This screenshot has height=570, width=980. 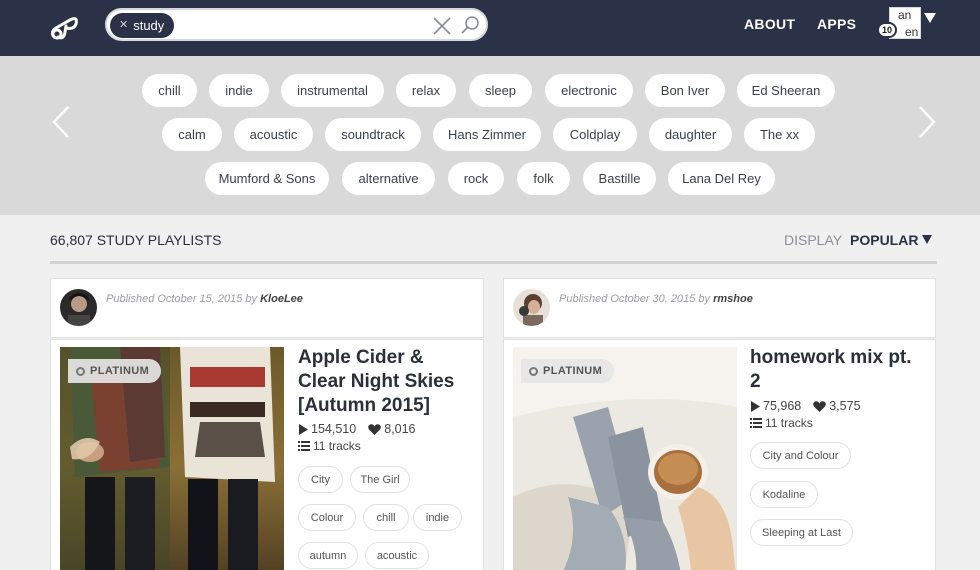 I want to click on publish-info: Published October 15, 2015 by KloeLee, so click(x=204, y=299).